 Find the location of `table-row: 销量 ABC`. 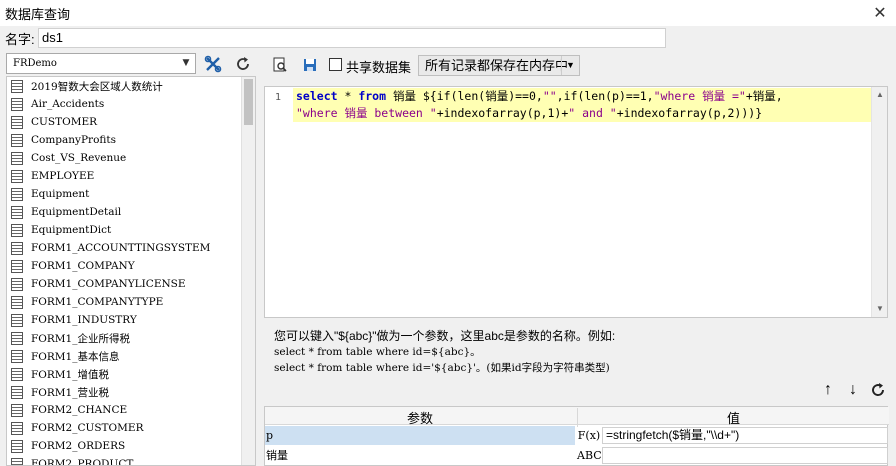

table-row: 销量 ABC is located at coordinates (577, 455).